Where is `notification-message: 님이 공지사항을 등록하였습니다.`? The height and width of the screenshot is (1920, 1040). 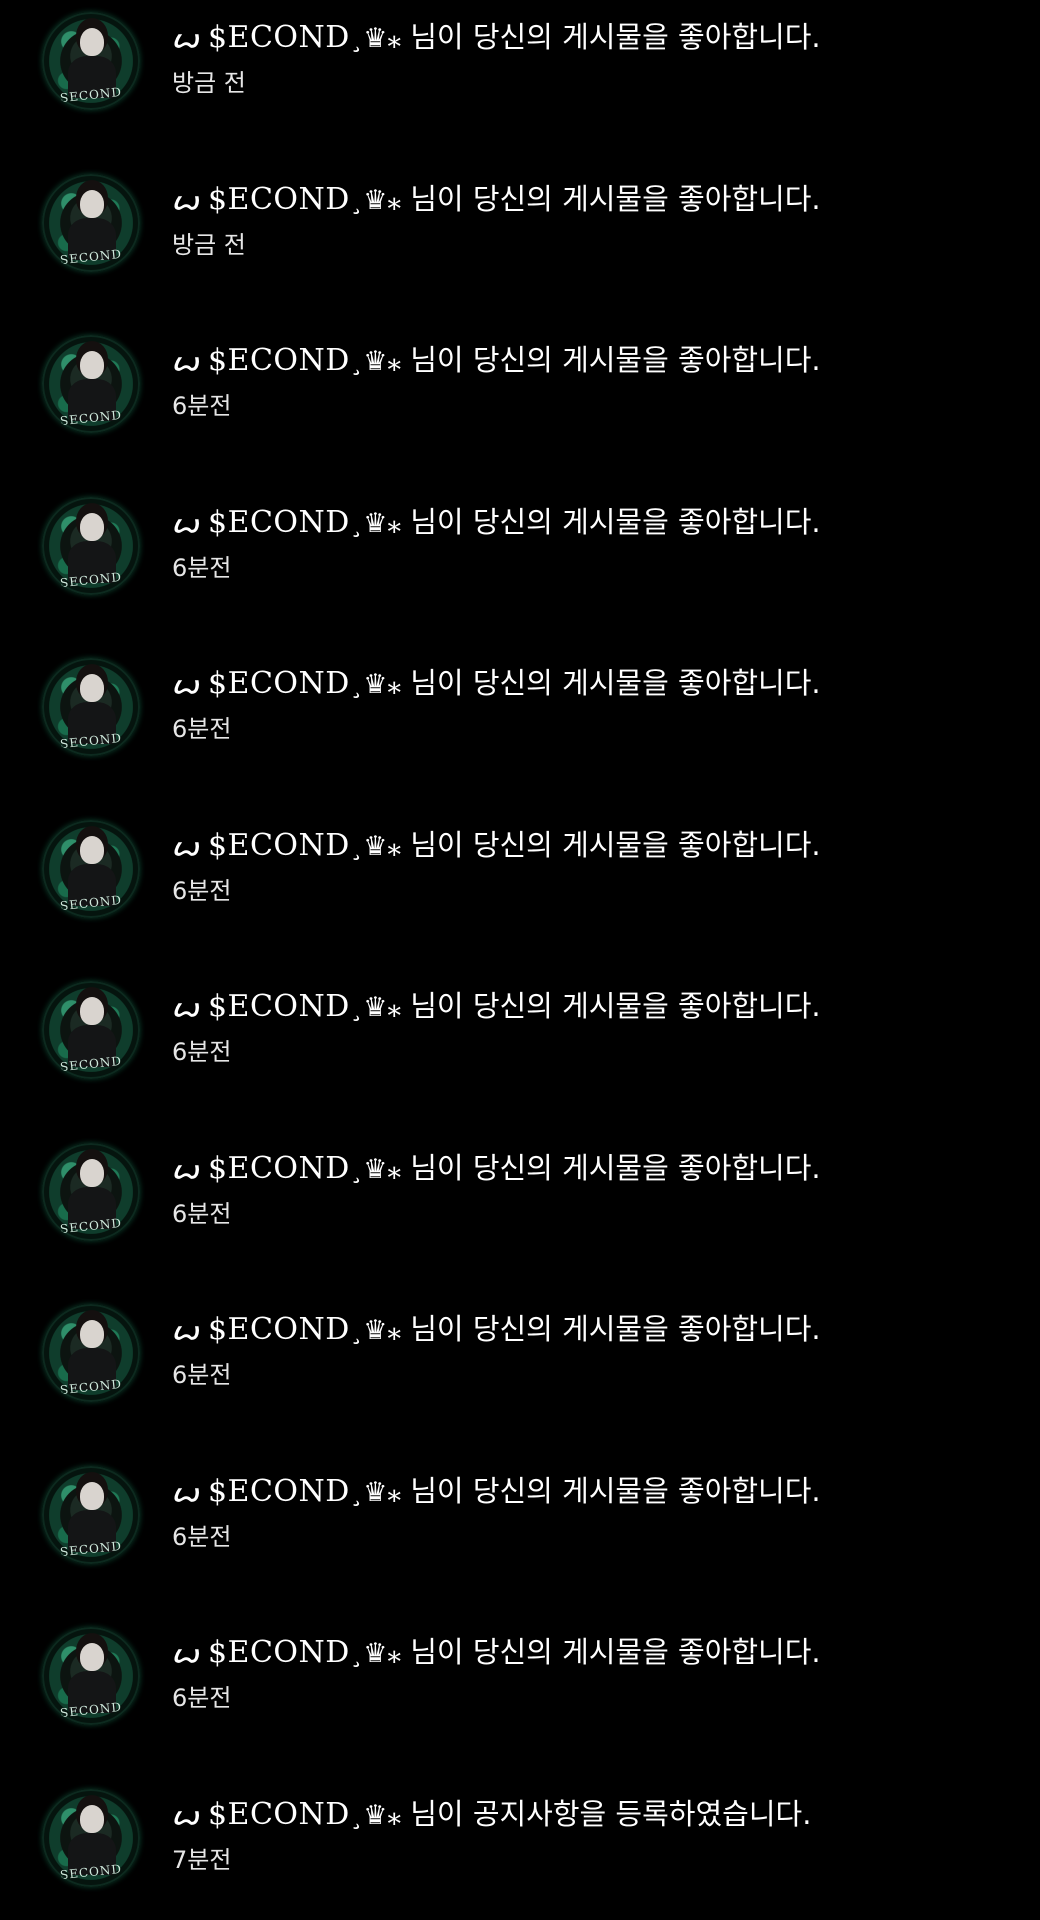
notification-message: 님이 공지사항을 등록하였습니다. is located at coordinates (611, 1814).